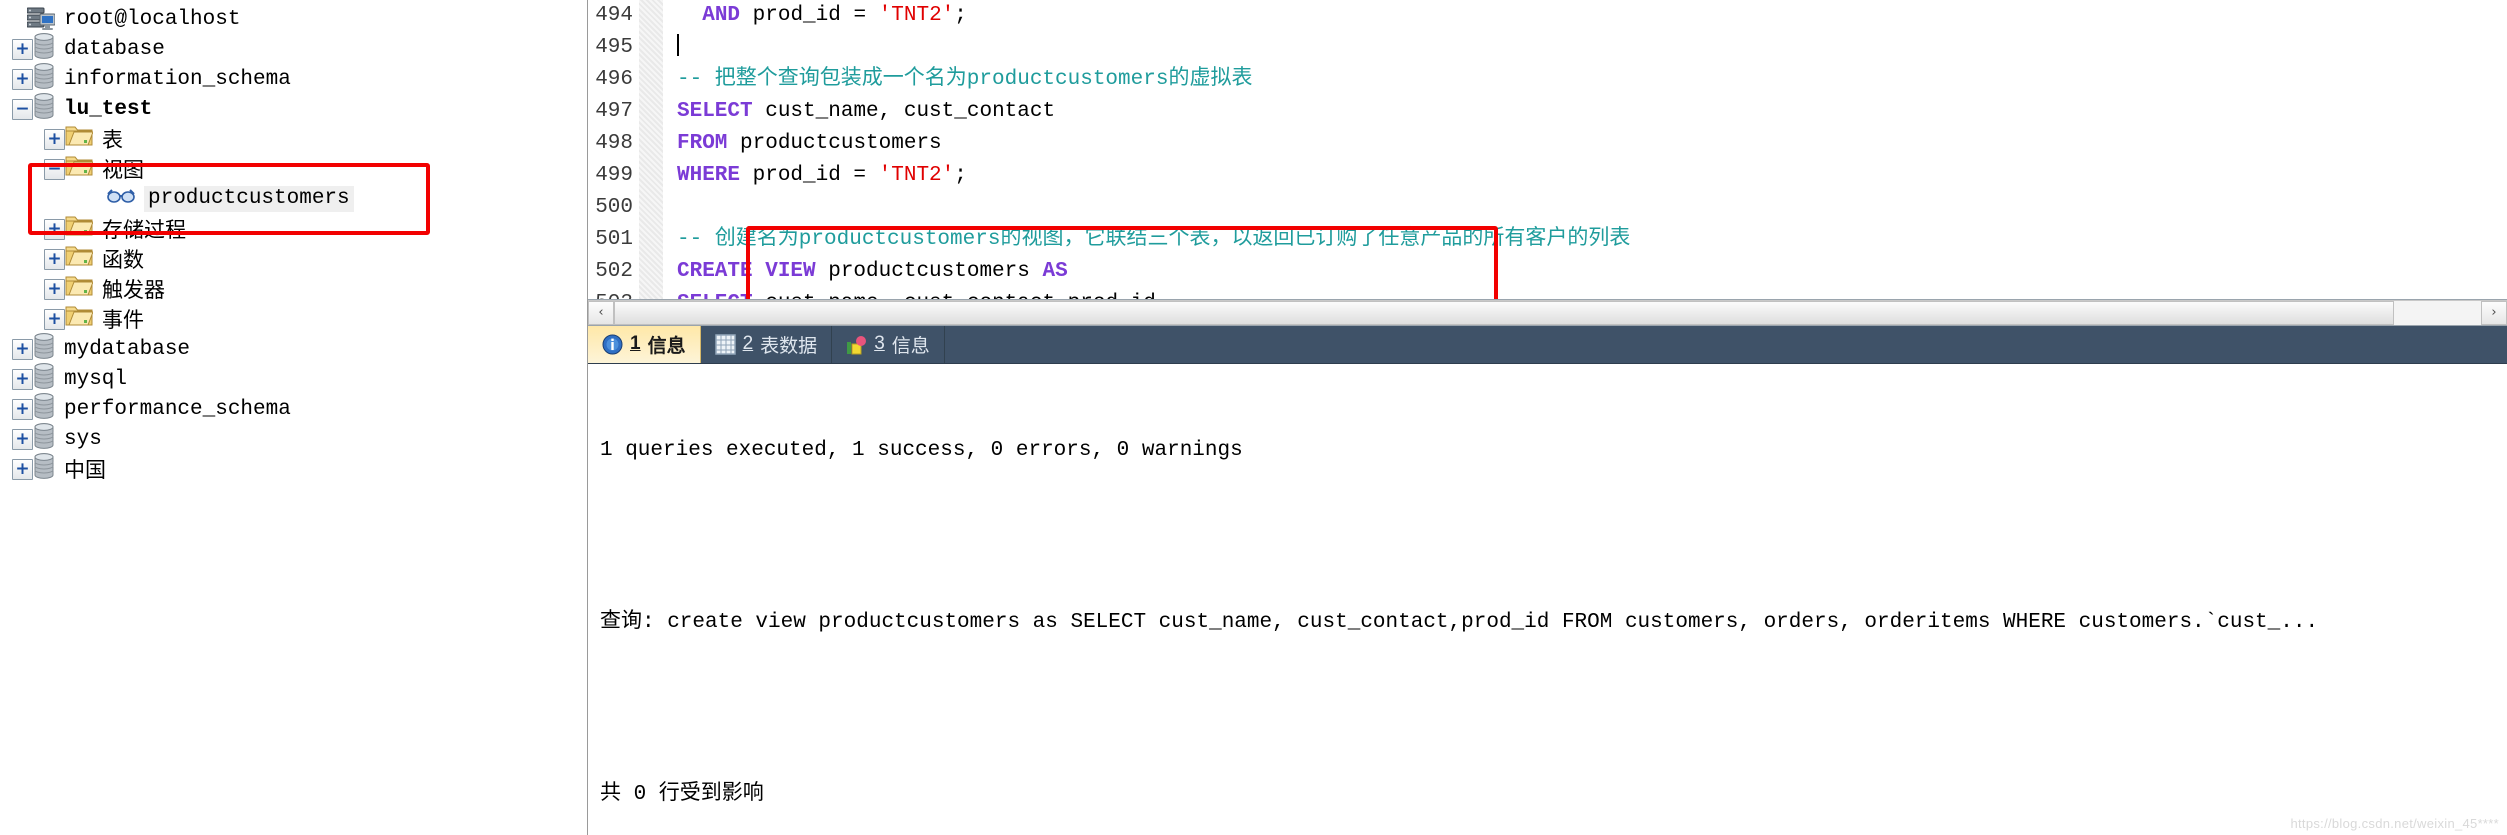  What do you see at coordinates (293, 348) in the screenshot?
I see `tree-item-mydatabase: + mydatabase` at bounding box center [293, 348].